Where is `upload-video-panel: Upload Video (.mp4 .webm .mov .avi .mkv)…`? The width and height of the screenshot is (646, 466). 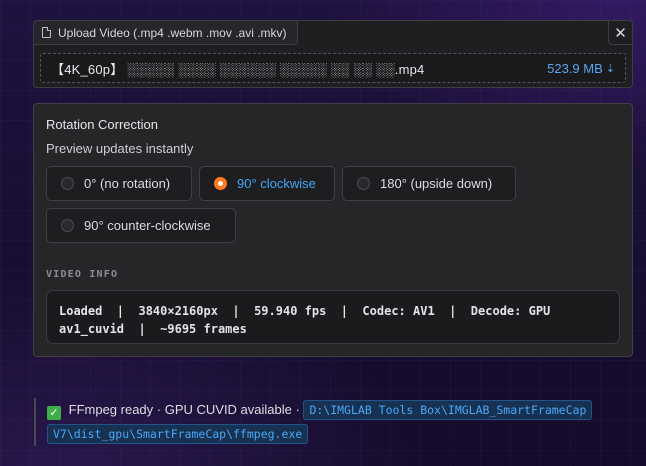
upload-video-panel: Upload Video (.mp4 .webm .mov .avi .mkv)… is located at coordinates (333, 54).